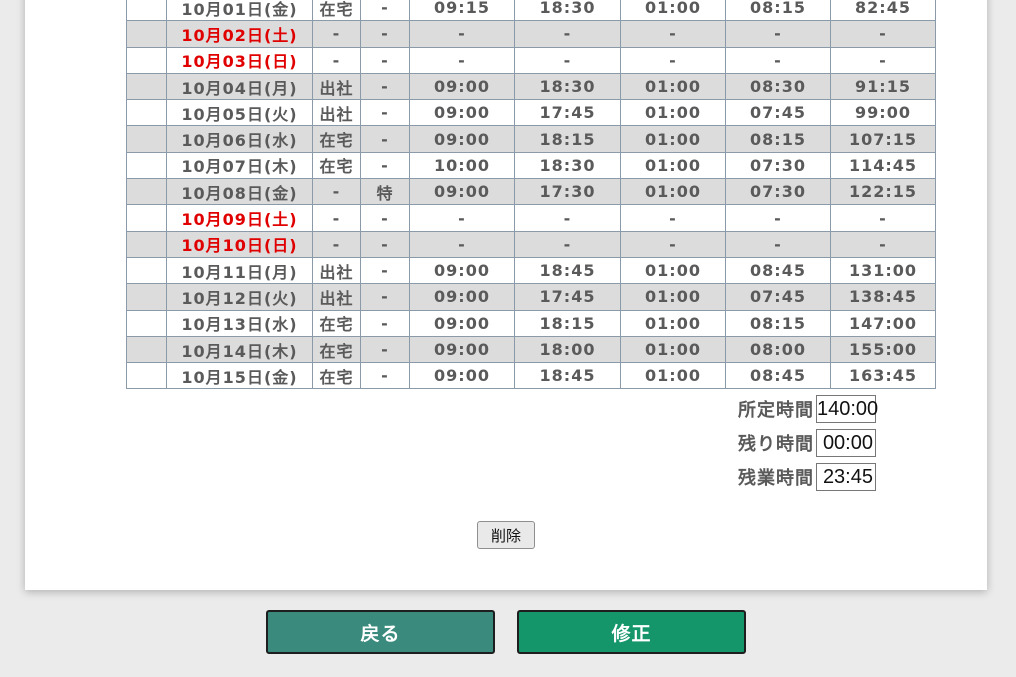 This screenshot has height=677, width=1016. I want to click on end-time-cell: 17:45, so click(567, 297).